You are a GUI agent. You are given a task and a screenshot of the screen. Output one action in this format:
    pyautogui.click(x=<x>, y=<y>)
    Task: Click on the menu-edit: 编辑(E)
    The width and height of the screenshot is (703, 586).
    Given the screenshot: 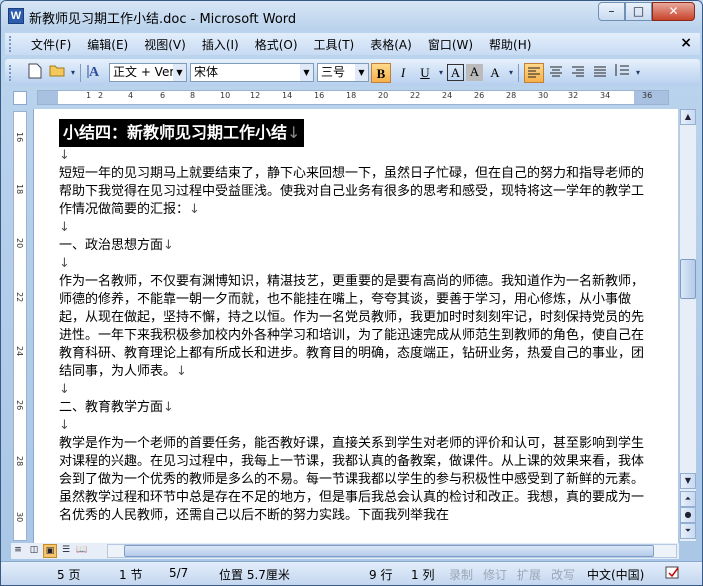 What is the action you would take?
    pyautogui.click(x=107, y=44)
    